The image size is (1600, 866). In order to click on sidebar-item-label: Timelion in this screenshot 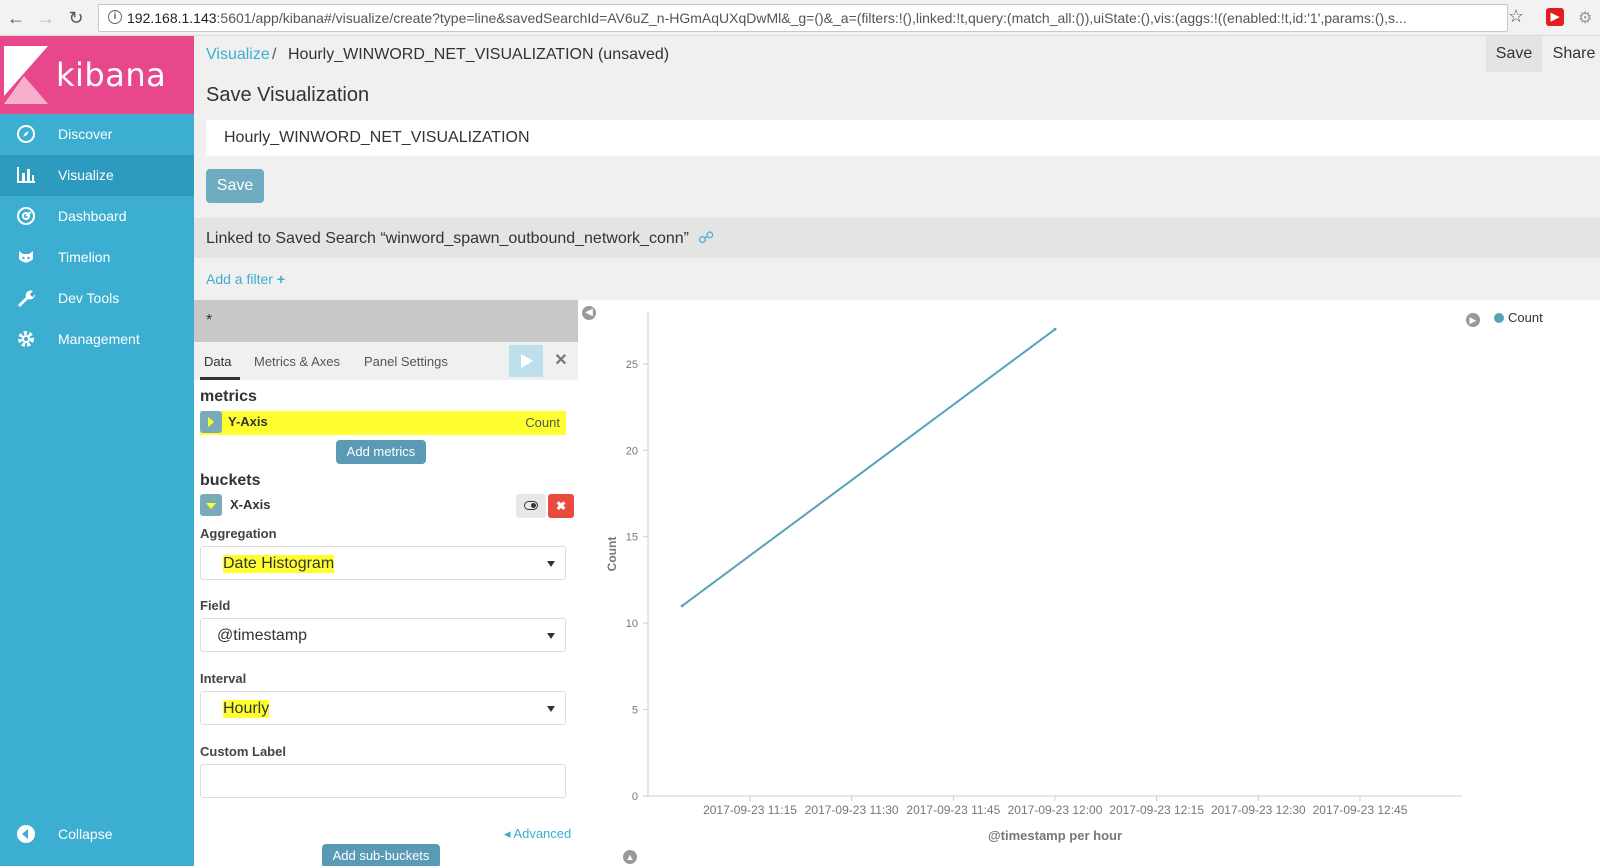, I will do `click(84, 257)`.